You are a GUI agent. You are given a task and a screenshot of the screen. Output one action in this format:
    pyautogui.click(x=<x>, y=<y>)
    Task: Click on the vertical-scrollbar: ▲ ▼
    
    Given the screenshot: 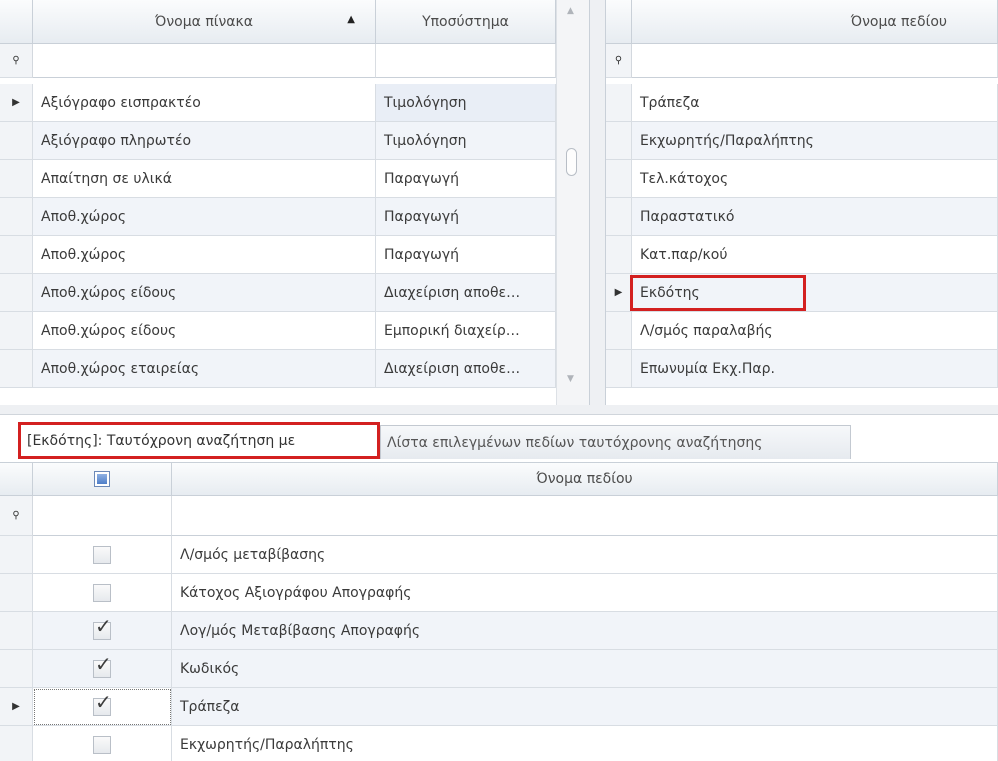 What is the action you would take?
    pyautogui.click(x=572, y=202)
    